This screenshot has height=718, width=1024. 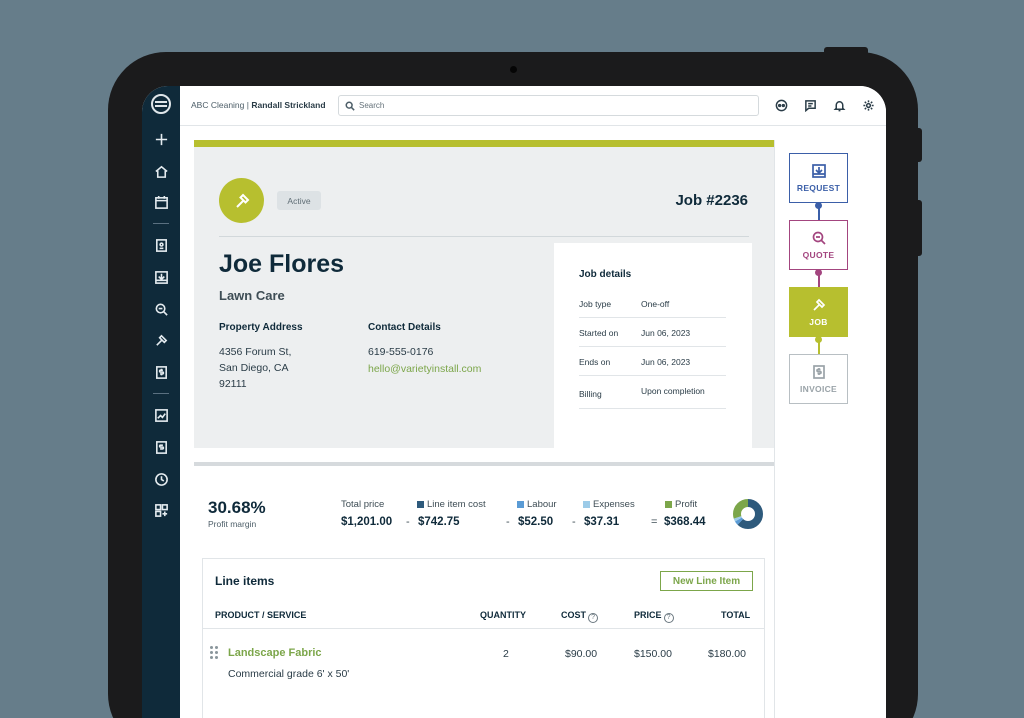 What do you see at coordinates (839, 105) in the screenshot?
I see `notifications-icon` at bounding box center [839, 105].